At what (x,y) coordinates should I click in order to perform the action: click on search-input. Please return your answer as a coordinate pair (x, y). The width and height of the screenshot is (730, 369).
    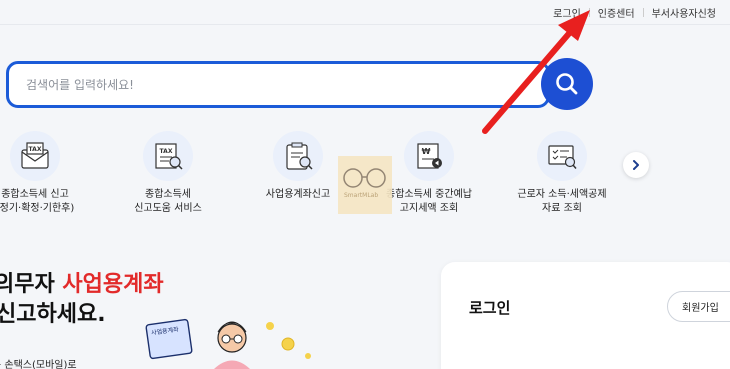
    Looking at the image, I should click on (266, 84).